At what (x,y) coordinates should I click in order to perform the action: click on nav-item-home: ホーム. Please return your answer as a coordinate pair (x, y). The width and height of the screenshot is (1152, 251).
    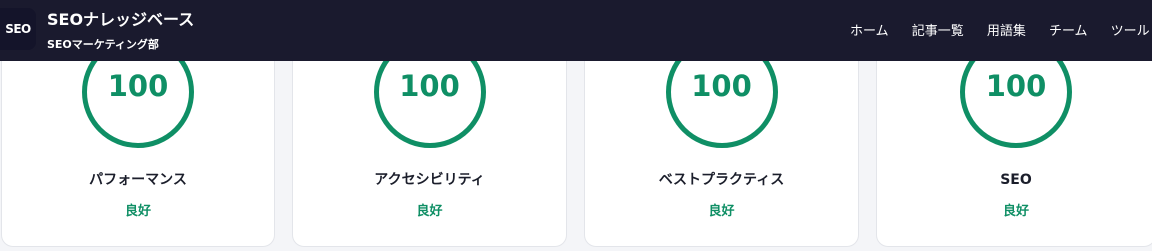
    Looking at the image, I should click on (869, 31).